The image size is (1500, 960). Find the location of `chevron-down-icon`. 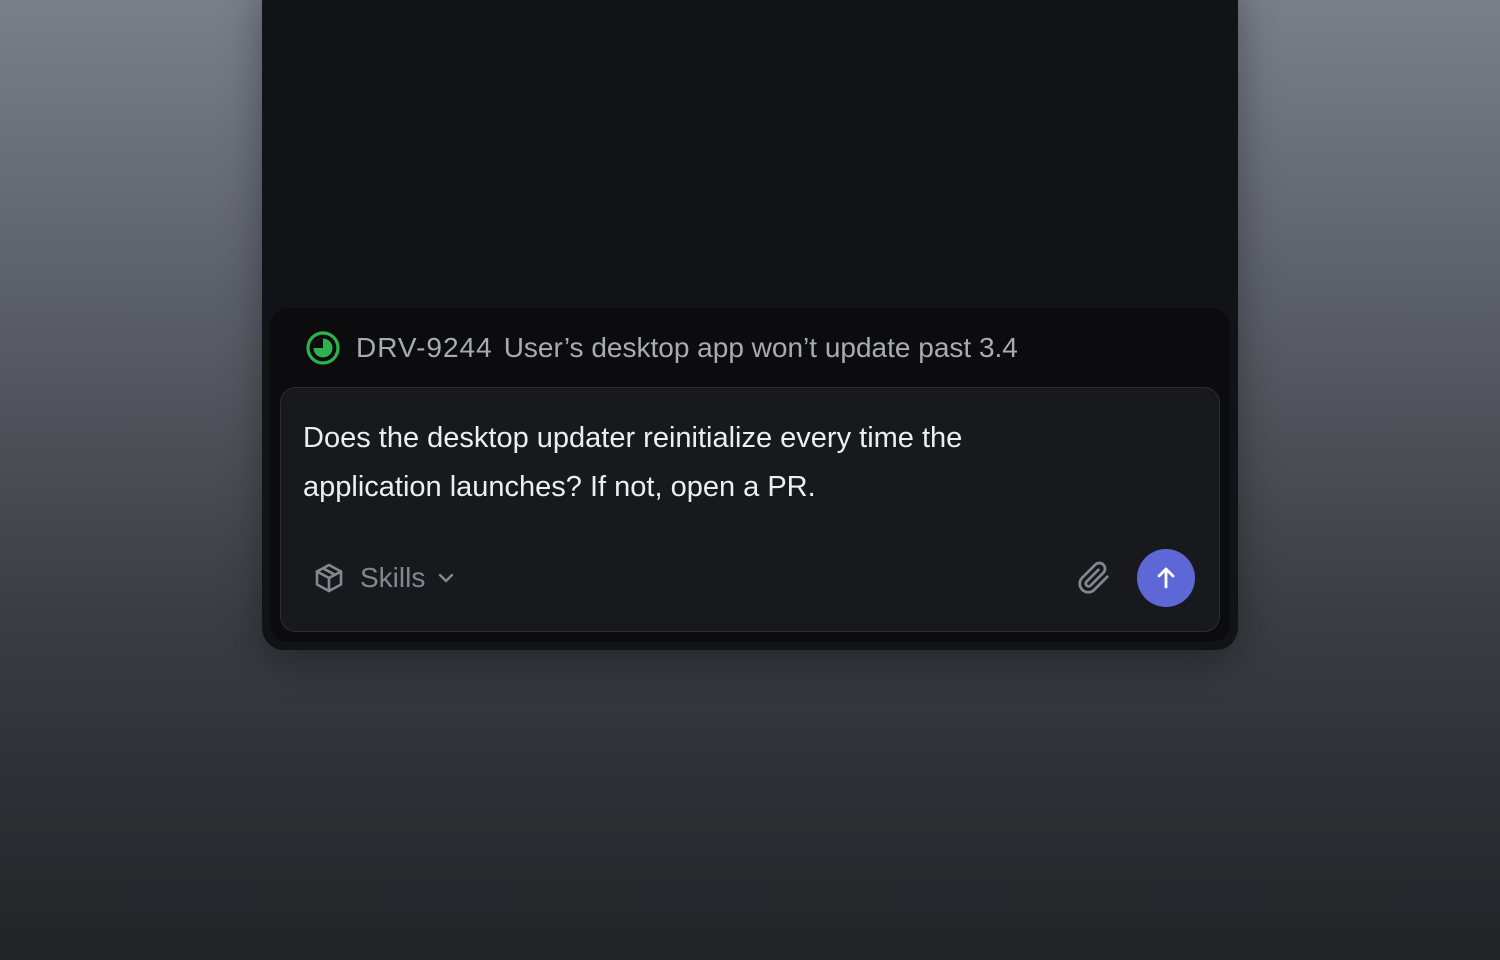

chevron-down-icon is located at coordinates (446, 578).